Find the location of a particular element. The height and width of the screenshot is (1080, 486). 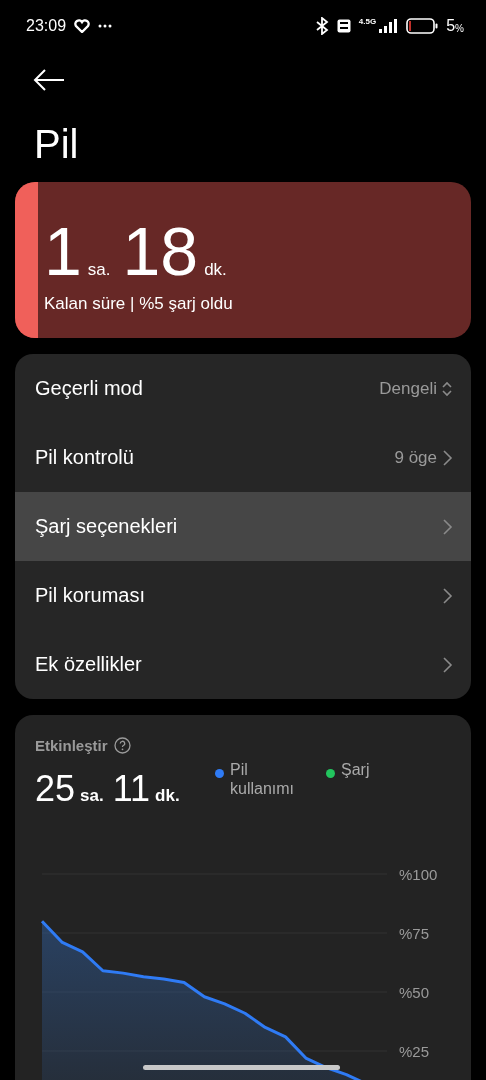

usage-heading: Etkinleştir is located at coordinates (71, 745).